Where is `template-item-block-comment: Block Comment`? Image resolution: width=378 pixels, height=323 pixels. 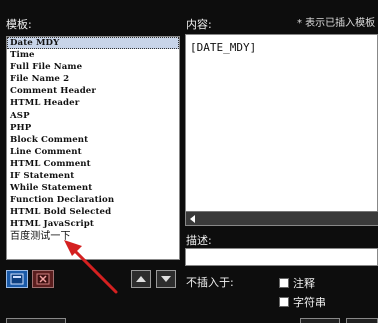 template-item-block-comment: Block Comment is located at coordinates (93, 140).